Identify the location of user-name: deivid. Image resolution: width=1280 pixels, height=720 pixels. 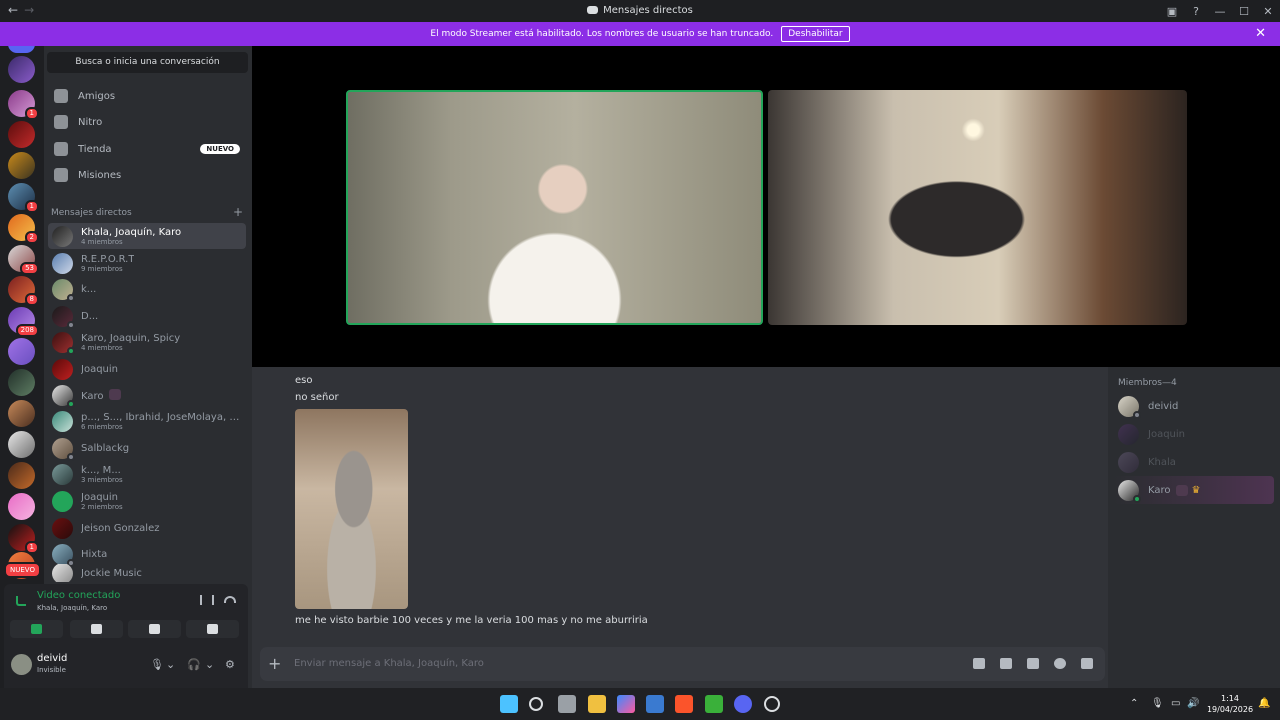
(52, 658).